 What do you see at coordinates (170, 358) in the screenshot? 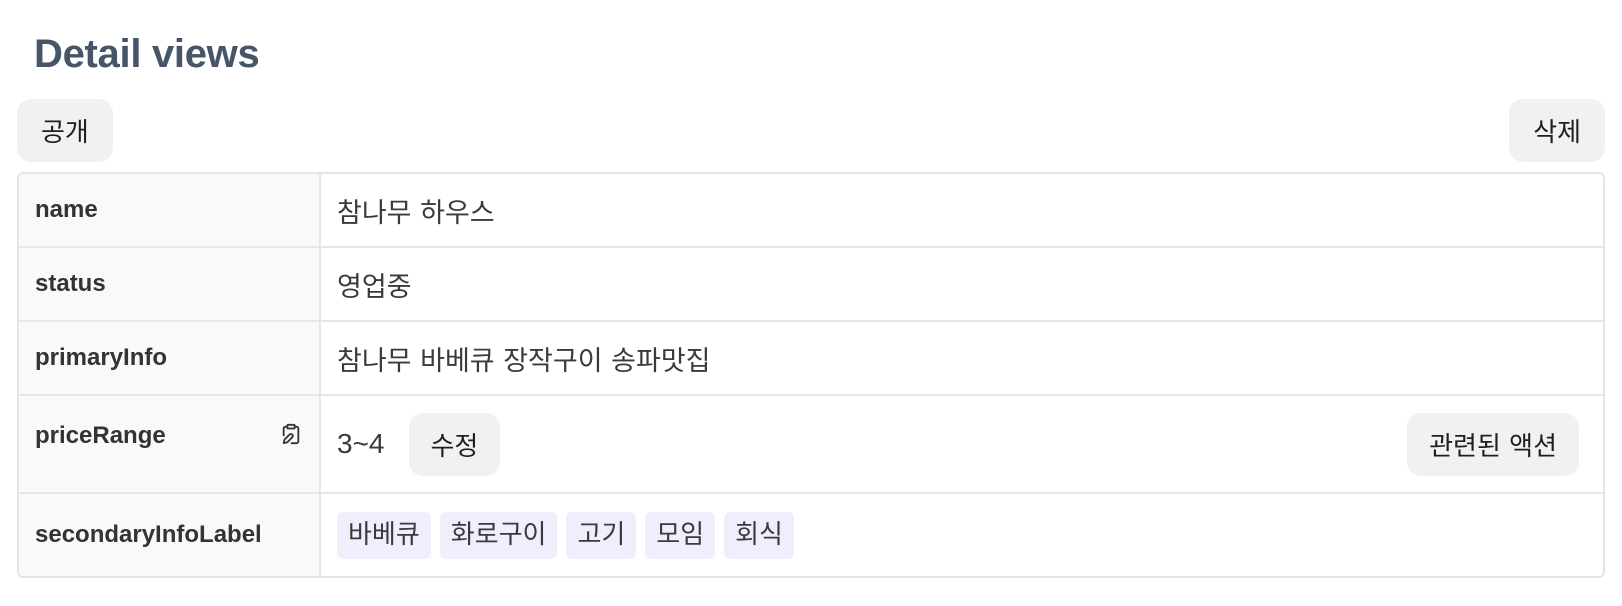
I see `row-key: primaryInfo` at bounding box center [170, 358].